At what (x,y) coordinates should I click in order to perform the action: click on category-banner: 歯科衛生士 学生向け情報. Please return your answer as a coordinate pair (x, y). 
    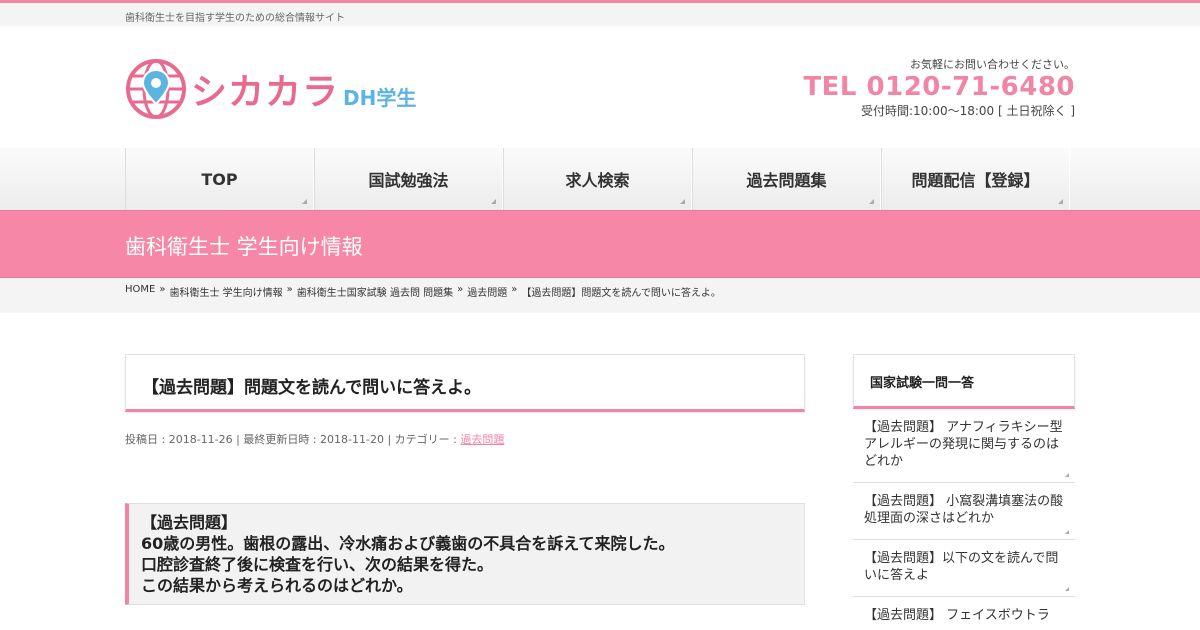
    Looking at the image, I should click on (600, 244).